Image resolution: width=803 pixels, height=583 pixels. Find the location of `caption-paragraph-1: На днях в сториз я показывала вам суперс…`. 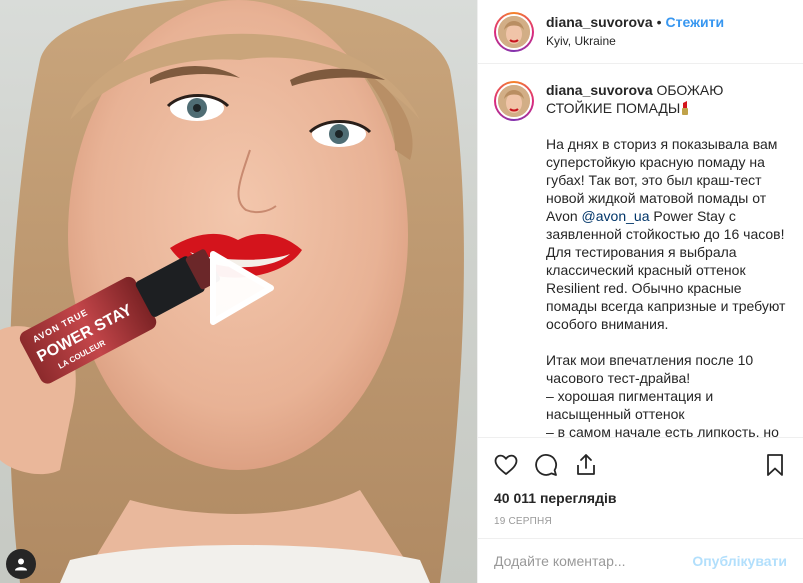

caption-paragraph-1: На днях в сториз я показывала вам суперс… is located at coordinates (666, 234).